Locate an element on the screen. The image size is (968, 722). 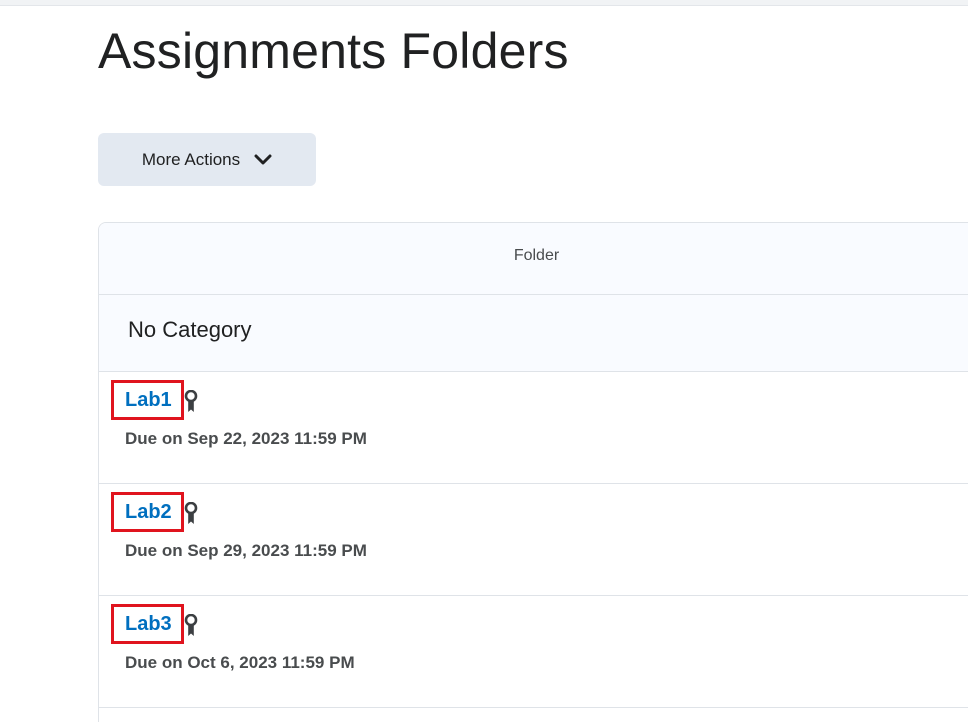
chevron-down-icon is located at coordinates (263, 160).